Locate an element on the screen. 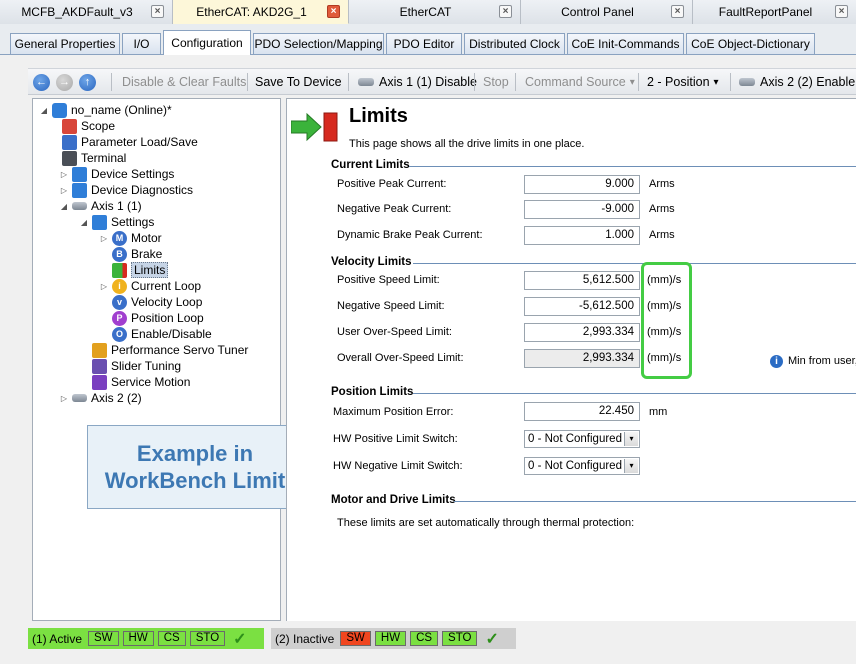 The image size is (856, 664). tree-item-label: Limits is located at coordinates (150, 270).